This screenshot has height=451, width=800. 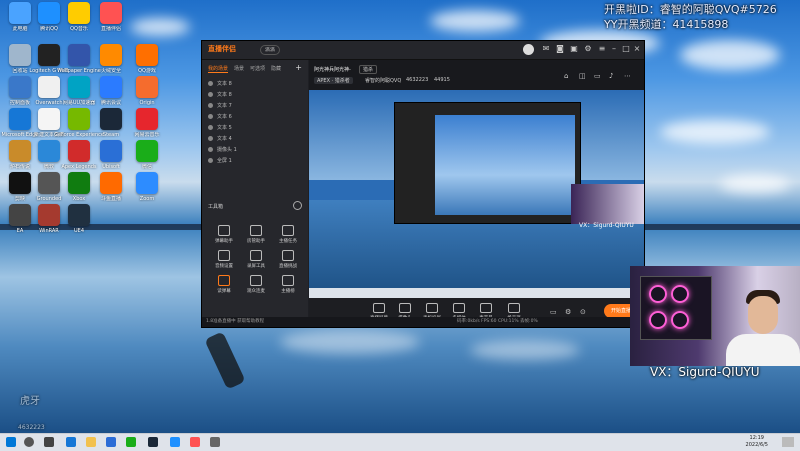 I want to click on desktop-icon: UE4, so click(x=79, y=219).